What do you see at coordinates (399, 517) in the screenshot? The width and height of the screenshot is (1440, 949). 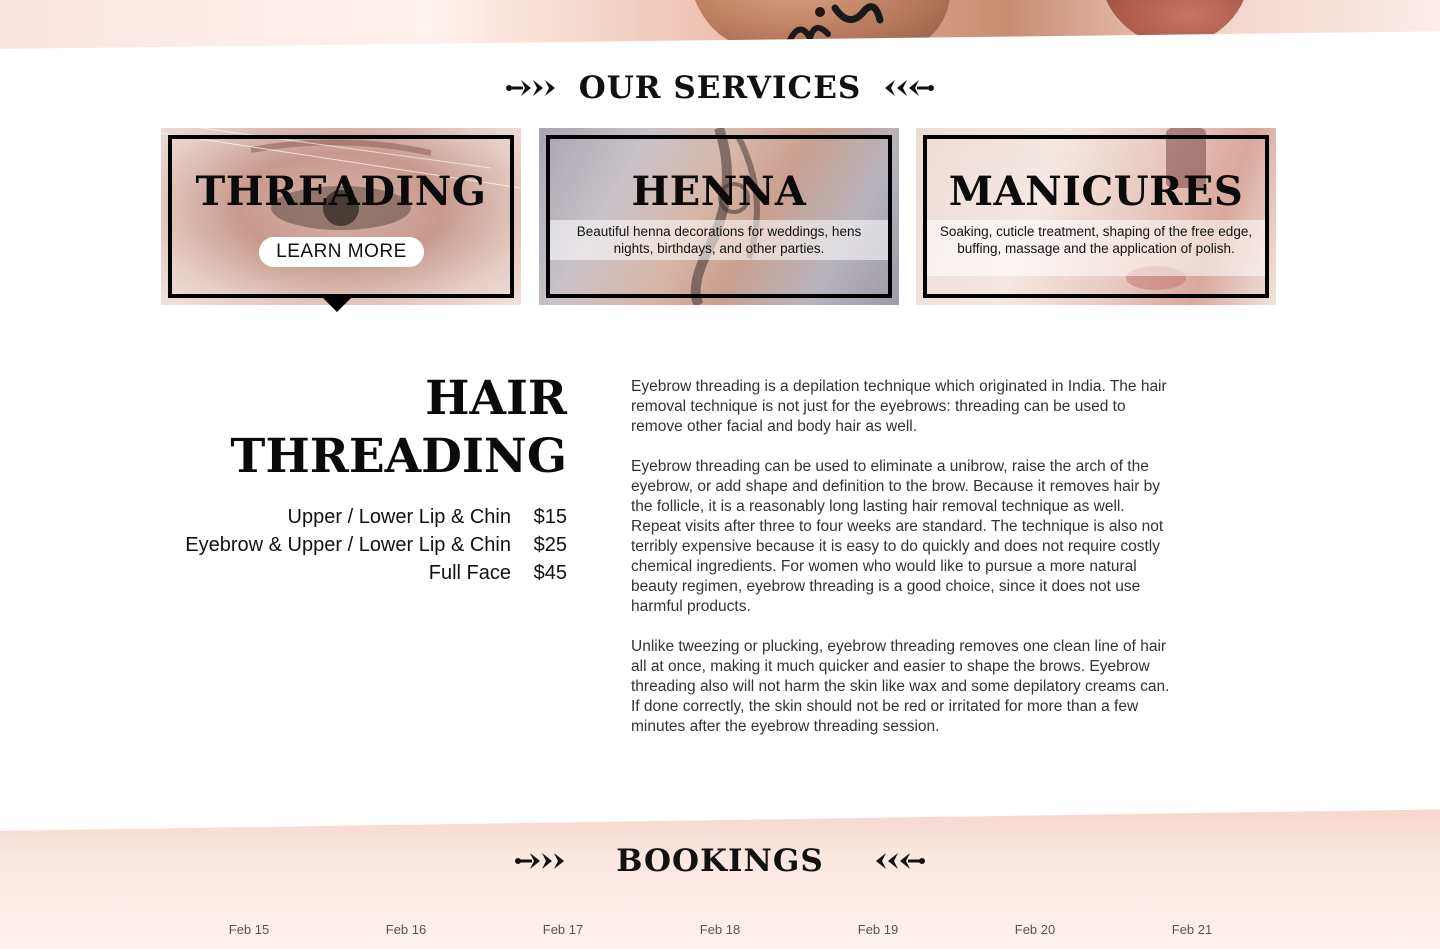 I see `price-item-name: Upper / Lower Lip & Chin` at bounding box center [399, 517].